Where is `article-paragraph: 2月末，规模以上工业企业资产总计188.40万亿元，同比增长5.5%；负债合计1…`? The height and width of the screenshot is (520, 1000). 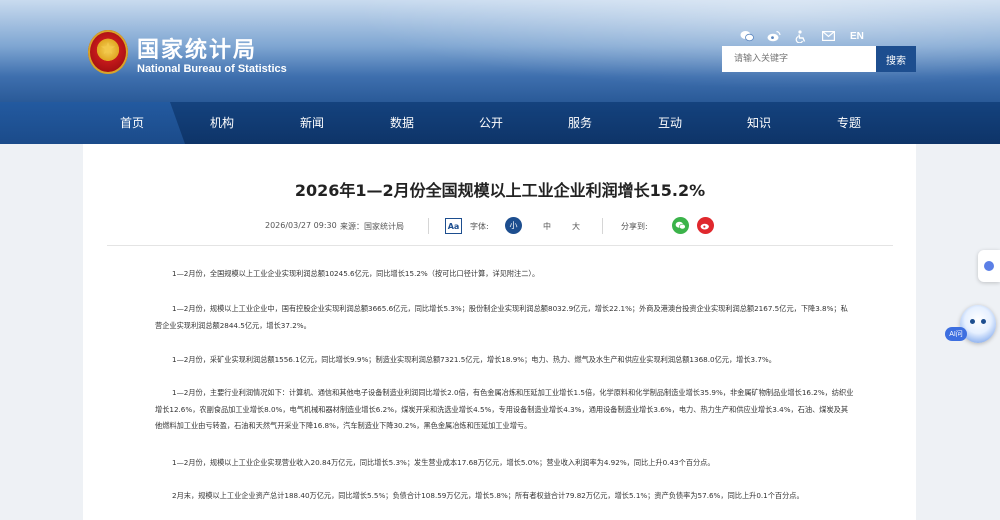
article-paragraph: 2月末，规模以上工业企业资产总计188.40万亿元，同比增长5.5%；负债合计1… is located at coordinates (488, 495).